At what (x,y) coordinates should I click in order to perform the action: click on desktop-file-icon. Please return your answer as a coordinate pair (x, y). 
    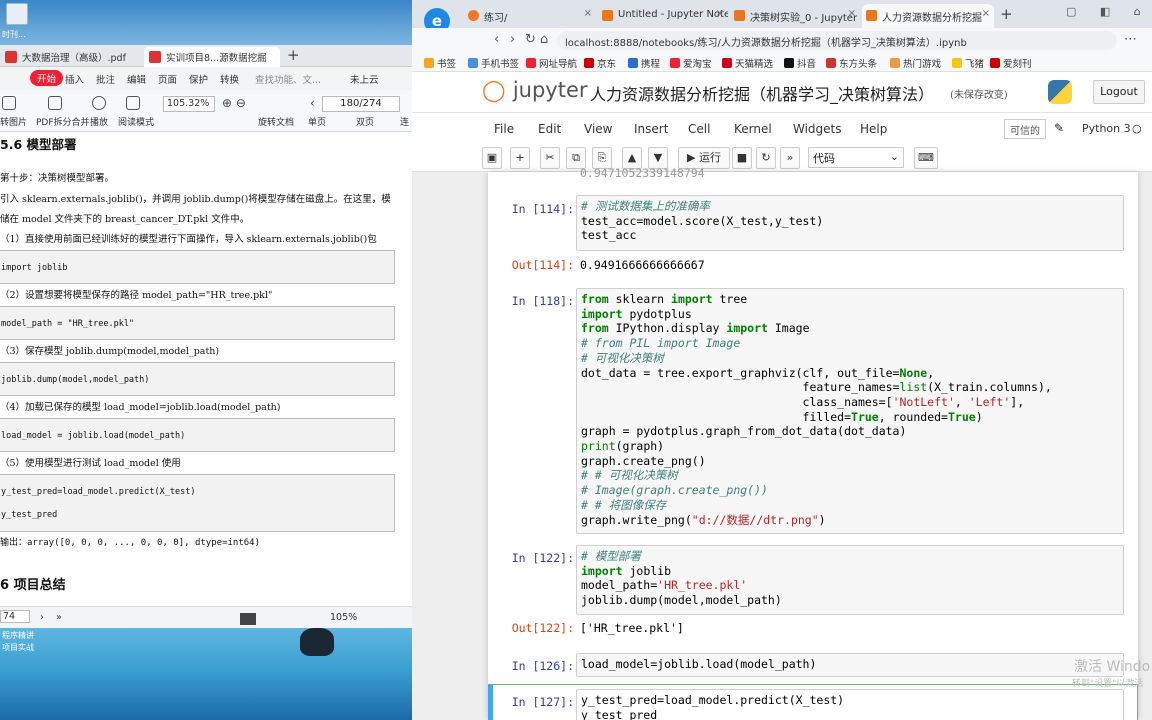
    Looking at the image, I should click on (17, 14).